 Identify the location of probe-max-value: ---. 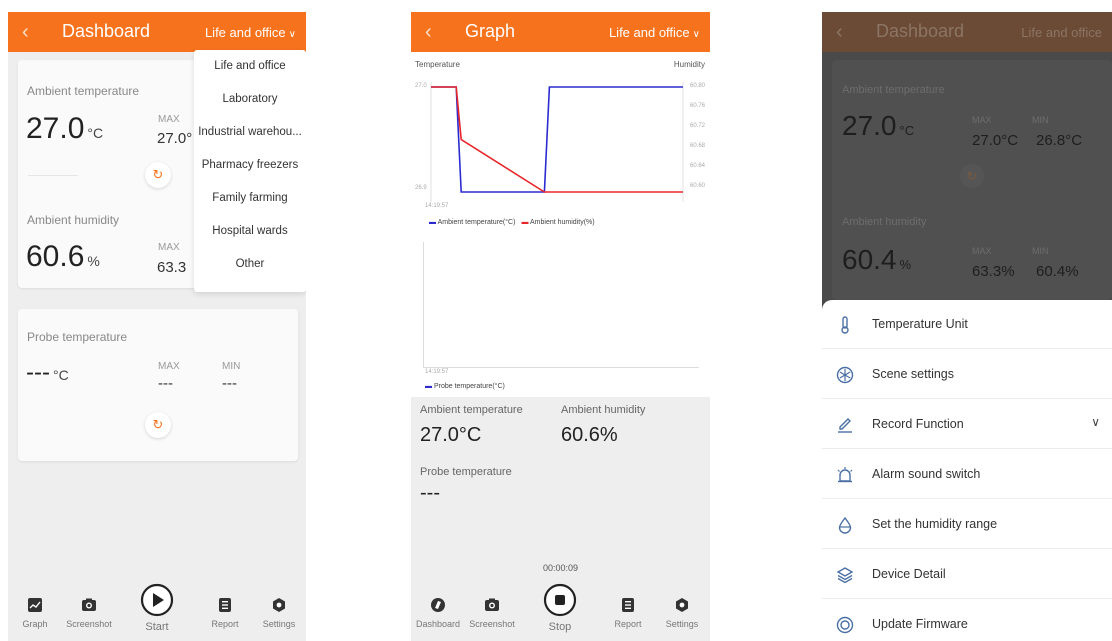
(165, 383).